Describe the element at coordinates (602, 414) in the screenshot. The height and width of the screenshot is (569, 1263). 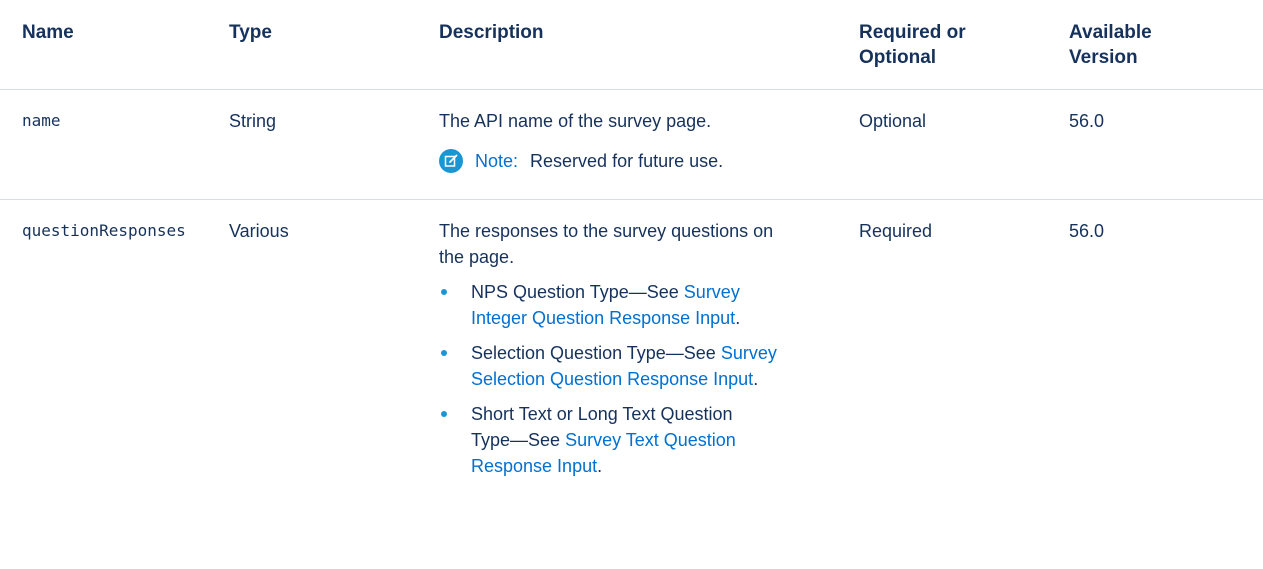
I see `list-item-text: Short Text or Long Text Question` at that location.